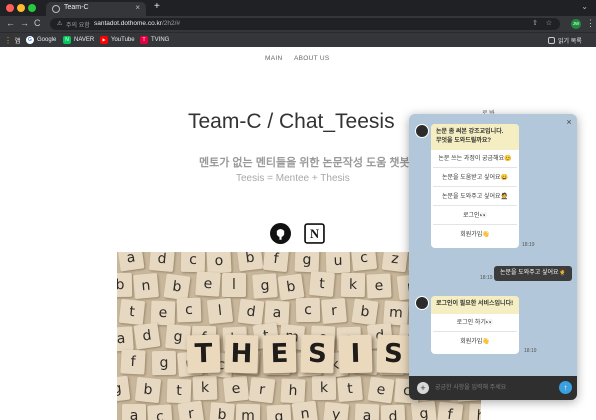 The image size is (596, 420). What do you see at coordinates (494, 388) in the screenshot?
I see `chat-message-input` at bounding box center [494, 388].